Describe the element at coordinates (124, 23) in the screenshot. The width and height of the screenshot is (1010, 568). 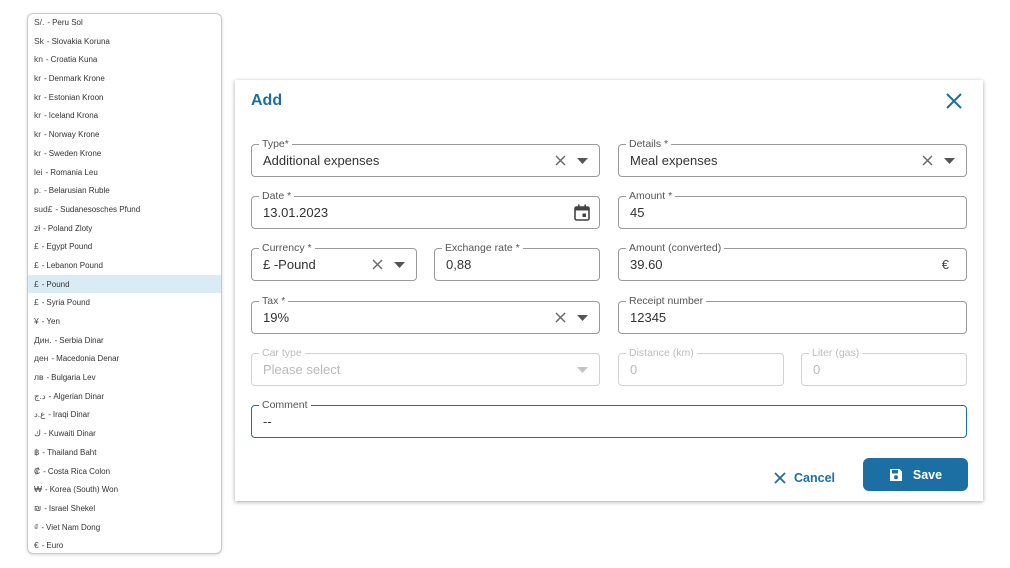
I see `currency-option: S/. - Peru Sol` at that location.